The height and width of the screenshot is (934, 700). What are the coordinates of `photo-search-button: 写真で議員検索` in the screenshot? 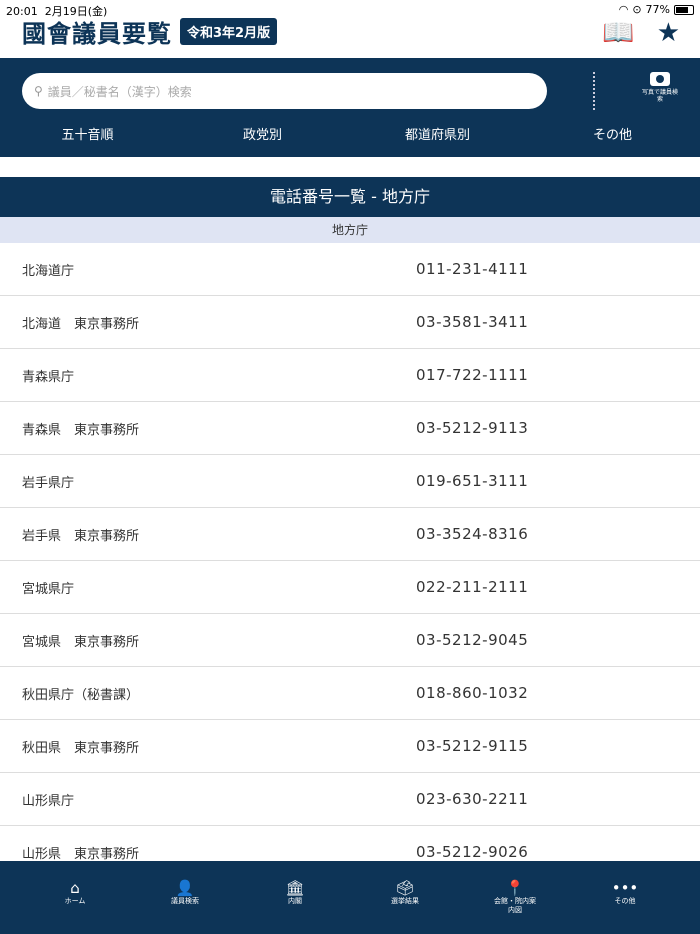 It's located at (660, 87).